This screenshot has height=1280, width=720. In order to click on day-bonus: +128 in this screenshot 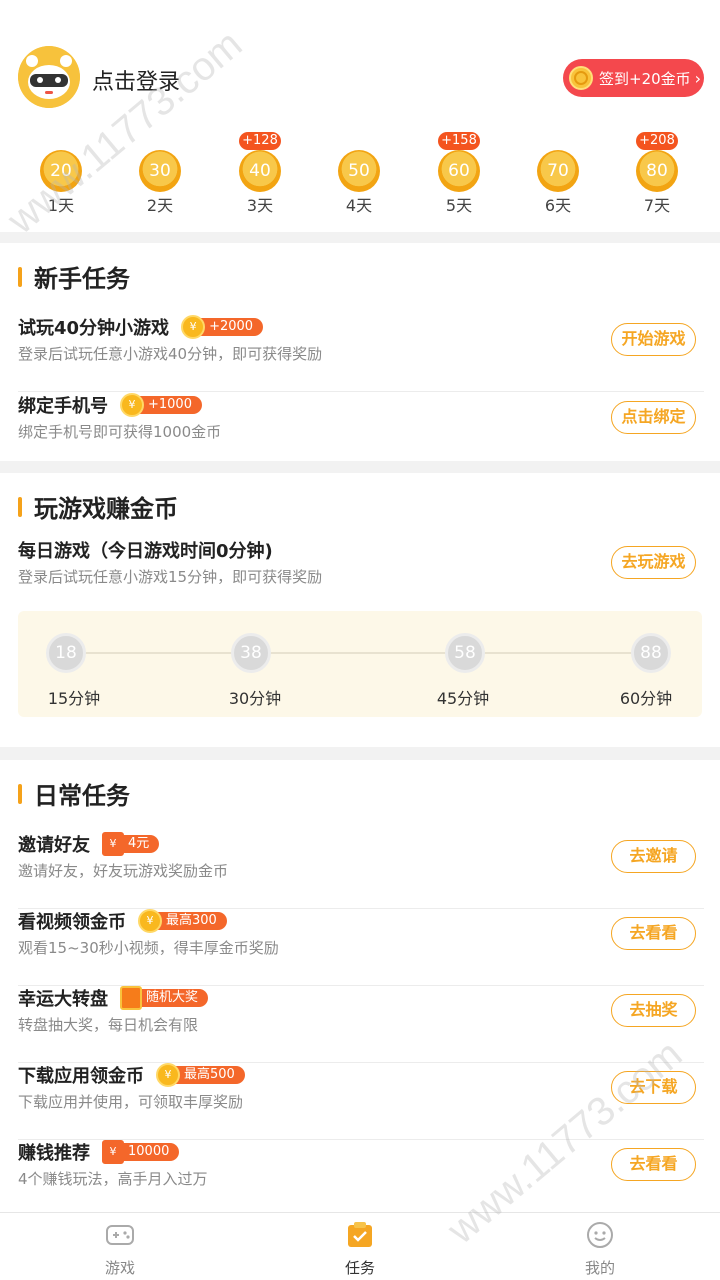, I will do `click(260, 141)`.